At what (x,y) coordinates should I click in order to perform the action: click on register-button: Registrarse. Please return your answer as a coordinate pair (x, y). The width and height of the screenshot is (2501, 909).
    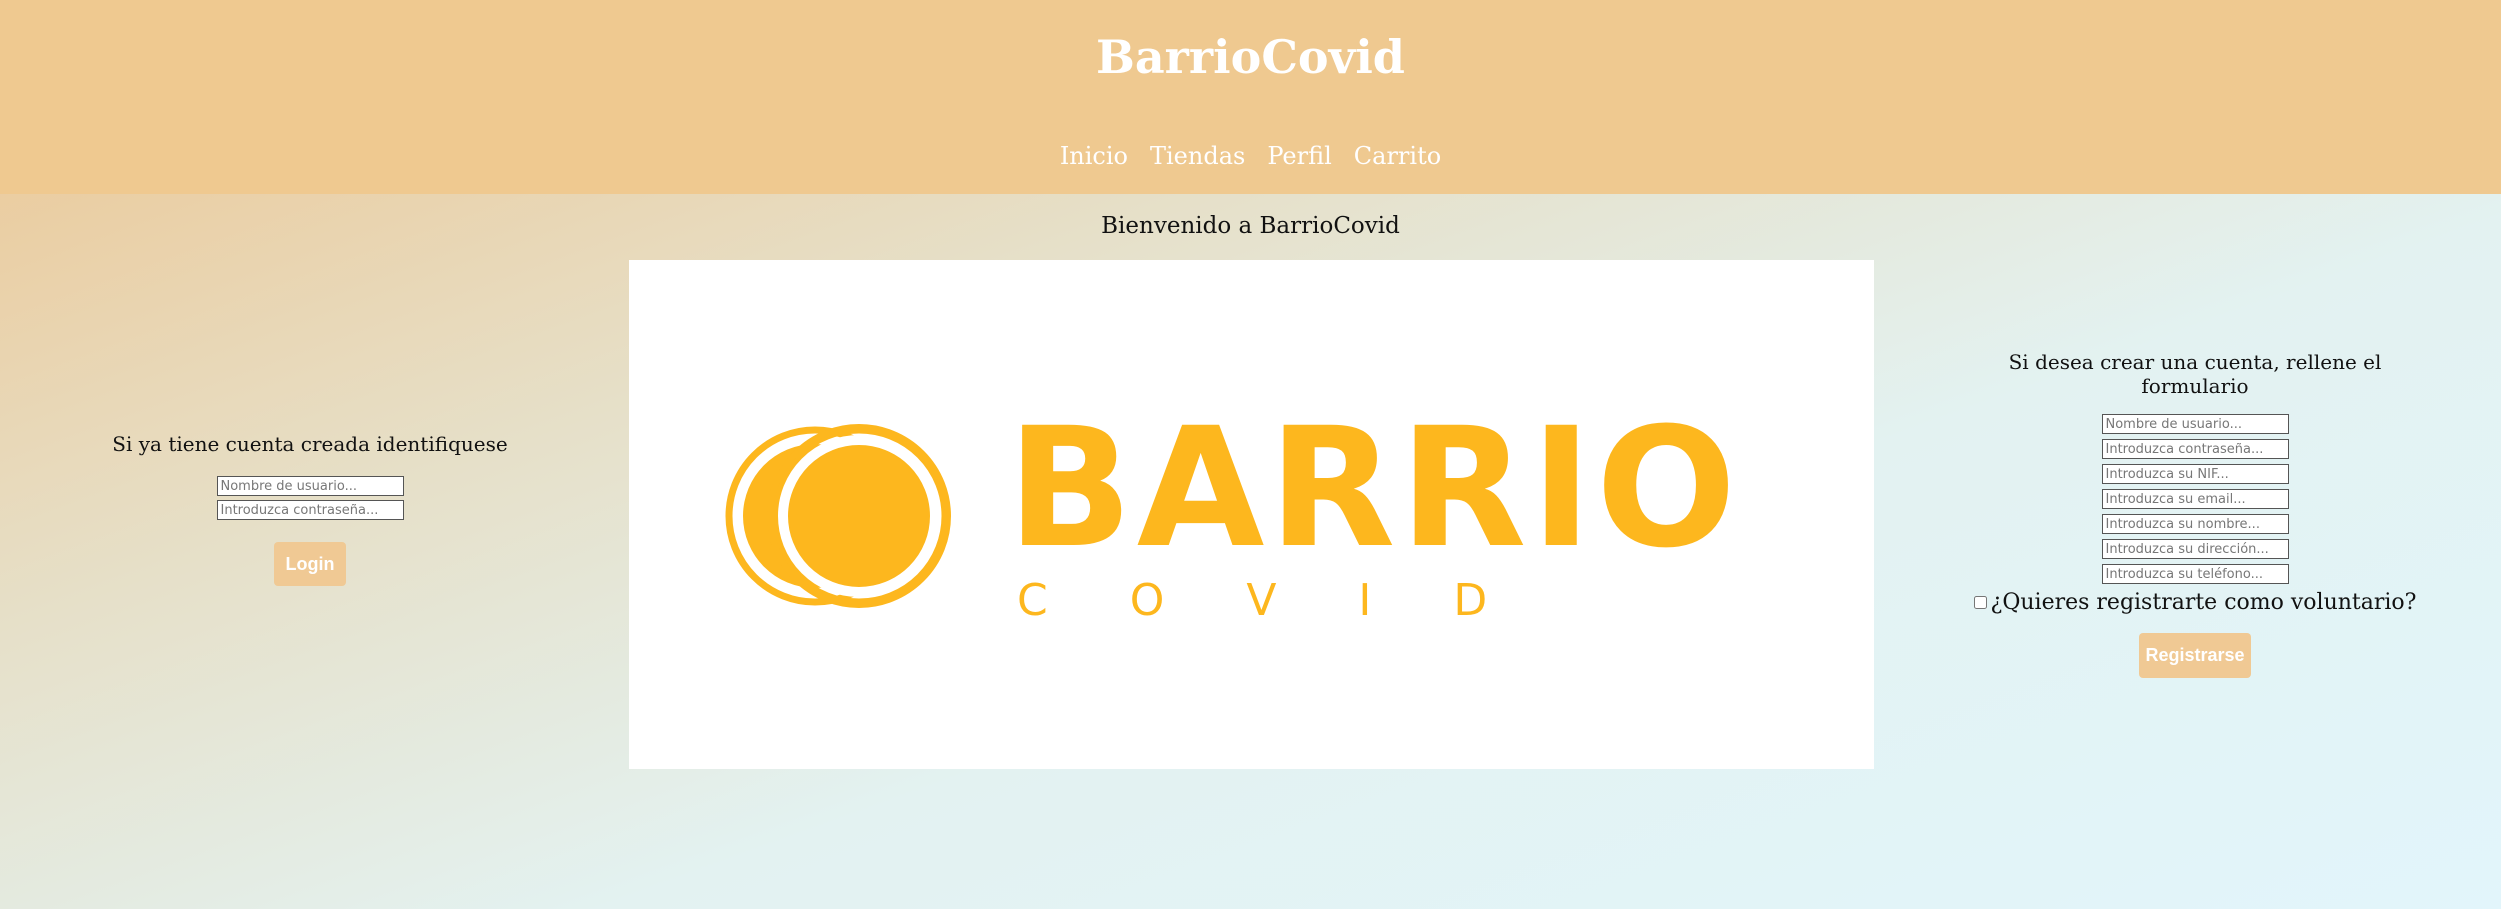
    Looking at the image, I should click on (2195, 655).